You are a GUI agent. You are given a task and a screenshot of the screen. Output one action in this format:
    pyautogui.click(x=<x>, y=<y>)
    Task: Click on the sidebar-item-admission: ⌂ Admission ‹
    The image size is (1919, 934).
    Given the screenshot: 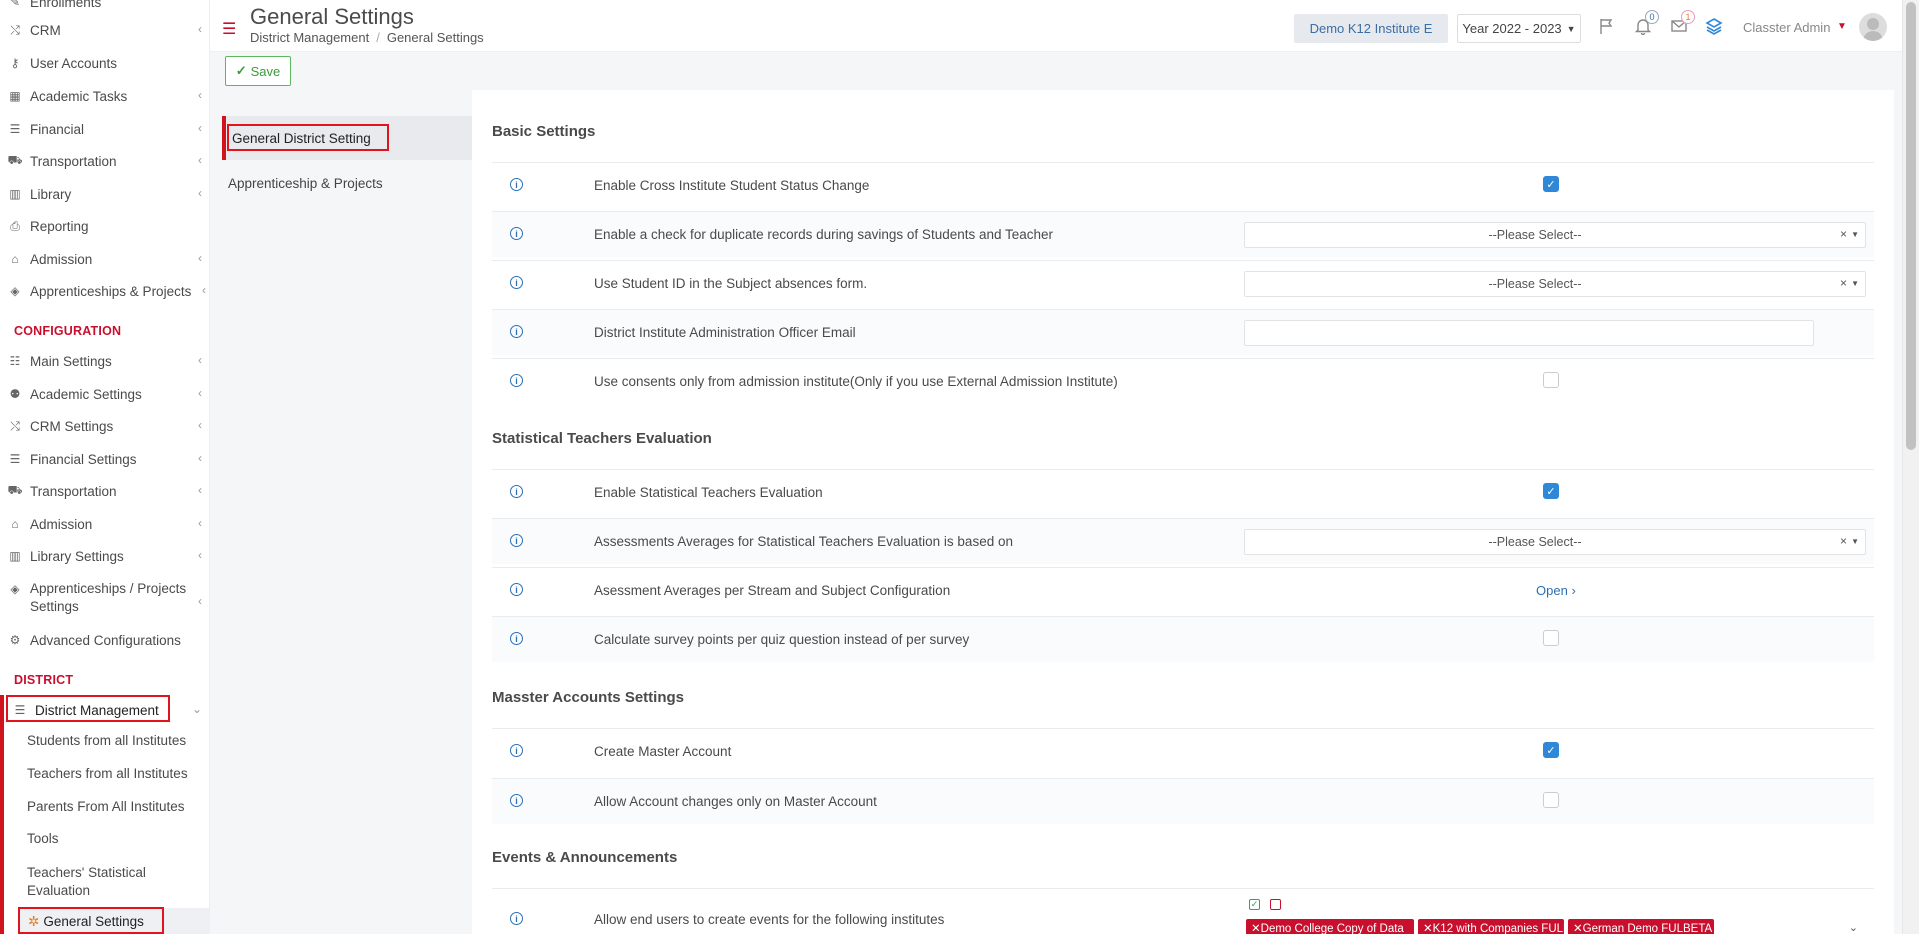 What is the action you would take?
    pyautogui.click(x=104, y=259)
    